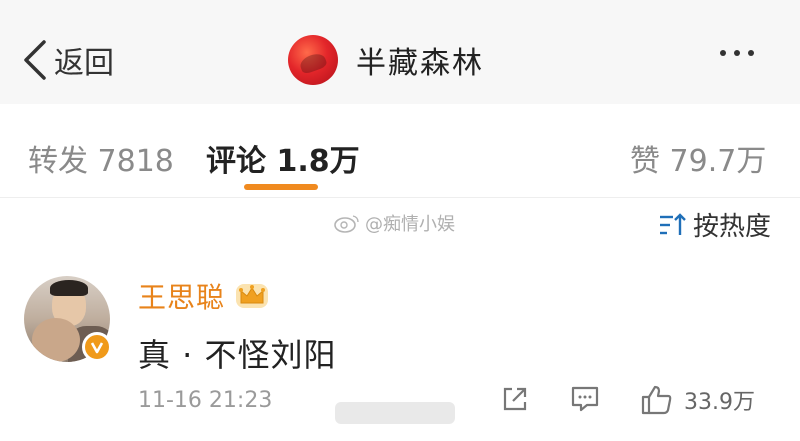  What do you see at coordinates (101, 158) in the screenshot?
I see `tab-repost: 转发 7818` at bounding box center [101, 158].